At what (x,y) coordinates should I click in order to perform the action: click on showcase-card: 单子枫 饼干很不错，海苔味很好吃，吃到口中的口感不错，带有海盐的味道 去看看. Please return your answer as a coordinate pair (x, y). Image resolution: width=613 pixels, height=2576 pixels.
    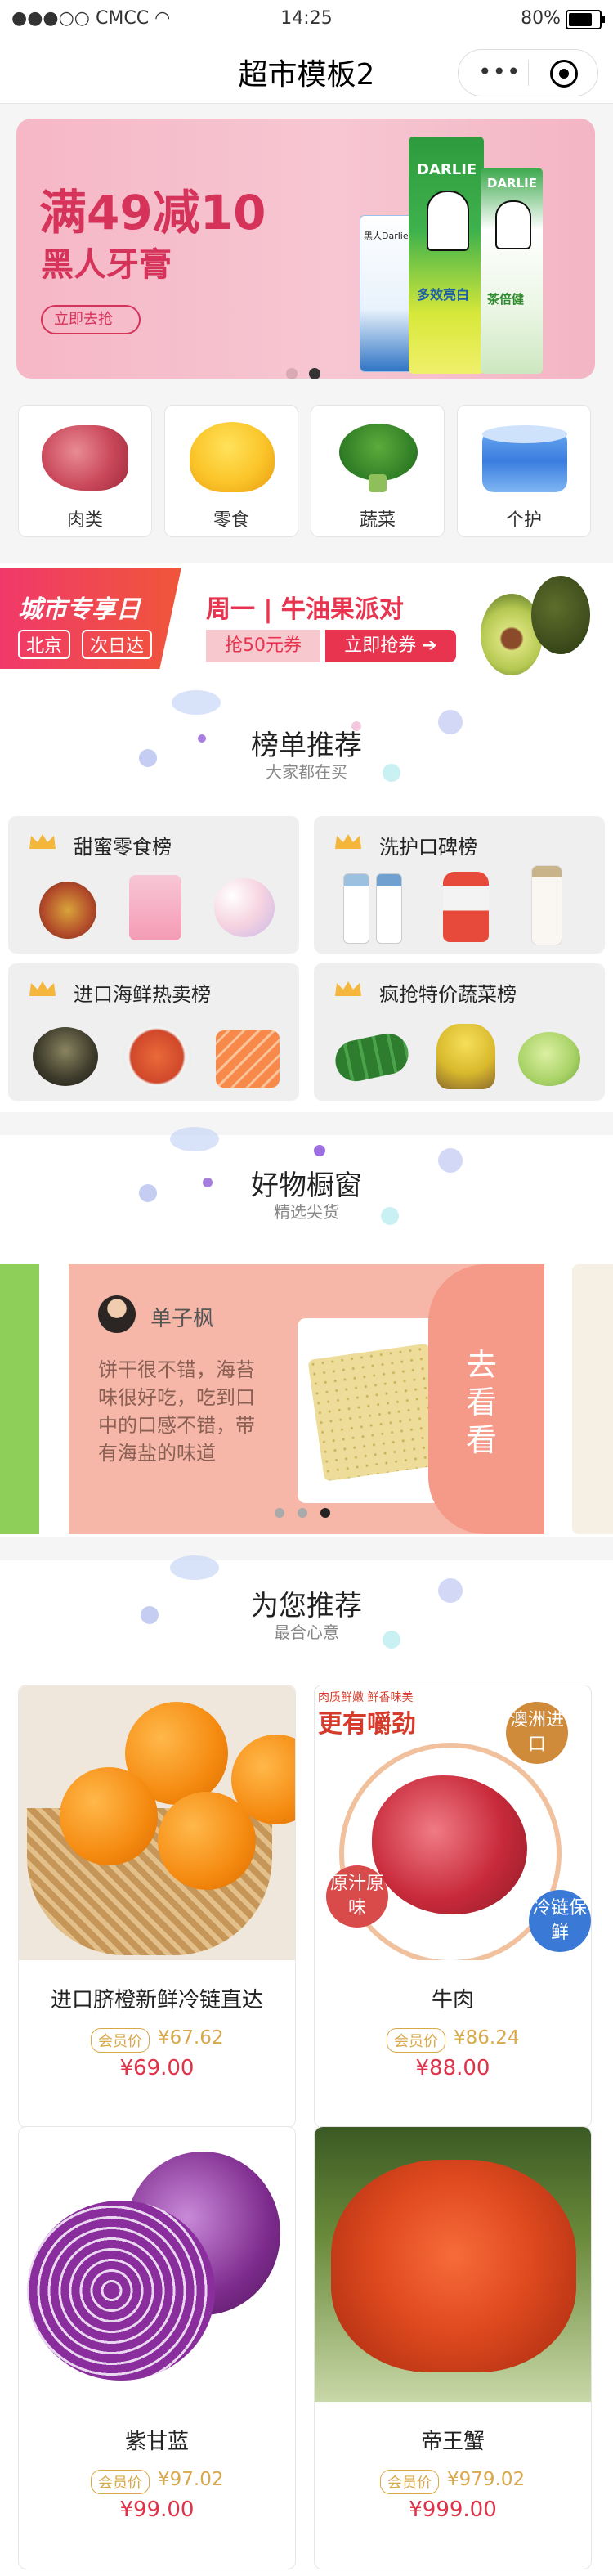
    Looking at the image, I should click on (306, 1399).